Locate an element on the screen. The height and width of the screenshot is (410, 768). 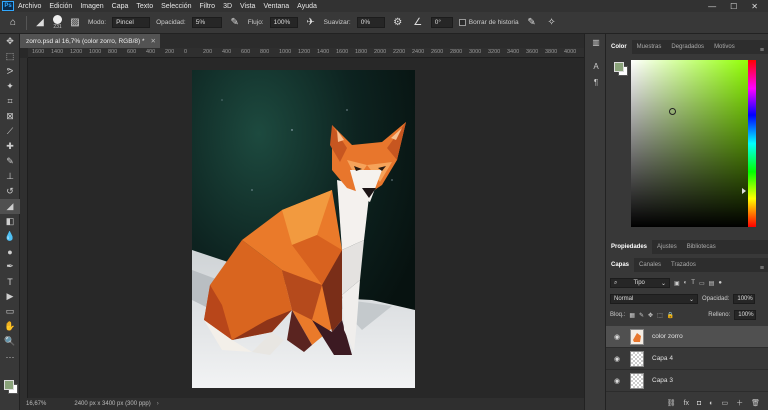
menu-filtro: Filtro is located at coordinates (208, 6).